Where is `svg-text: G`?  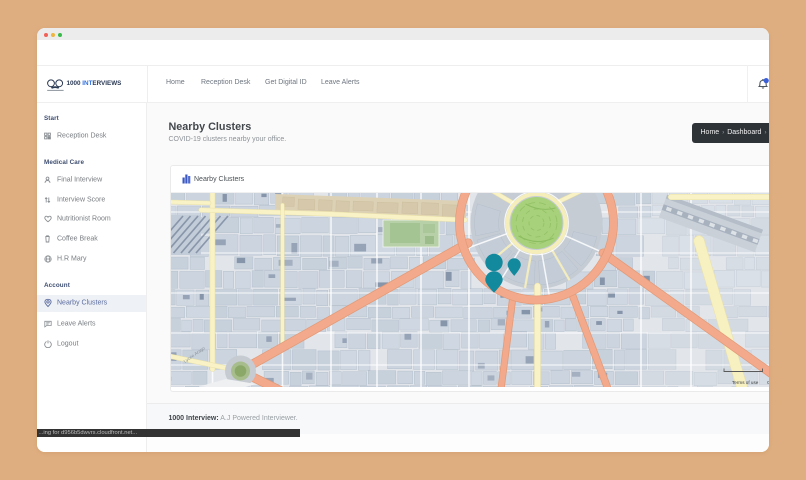
svg-text: G is located at coordinates (768, 382).